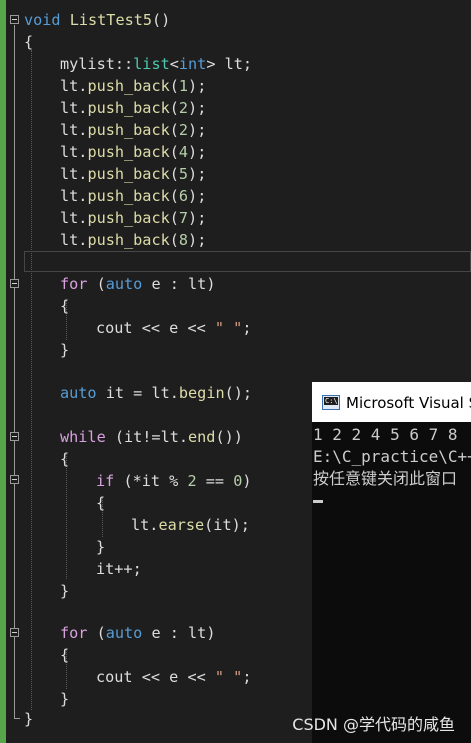  What do you see at coordinates (156, 64) in the screenshot?
I see `code-line: mylist::list<int> lt;` at bounding box center [156, 64].